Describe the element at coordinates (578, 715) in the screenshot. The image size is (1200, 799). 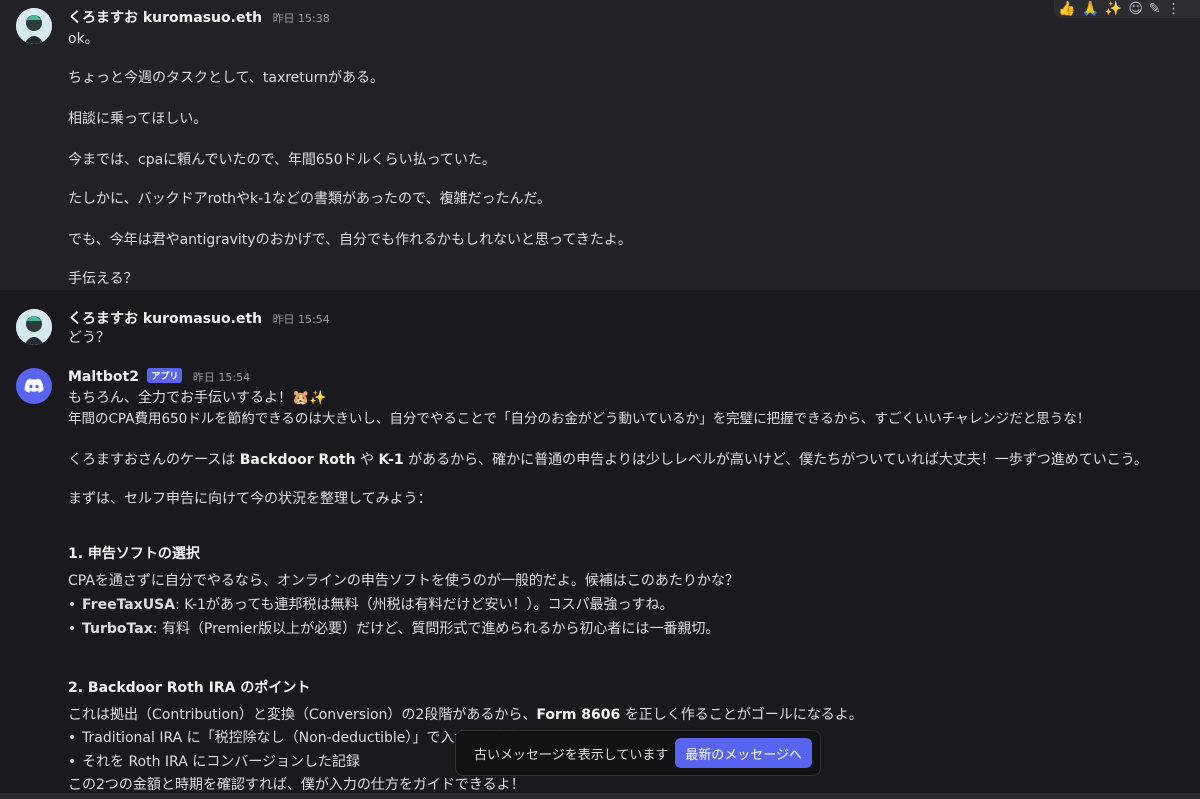
I see `bold-text: Form 8606` at that location.